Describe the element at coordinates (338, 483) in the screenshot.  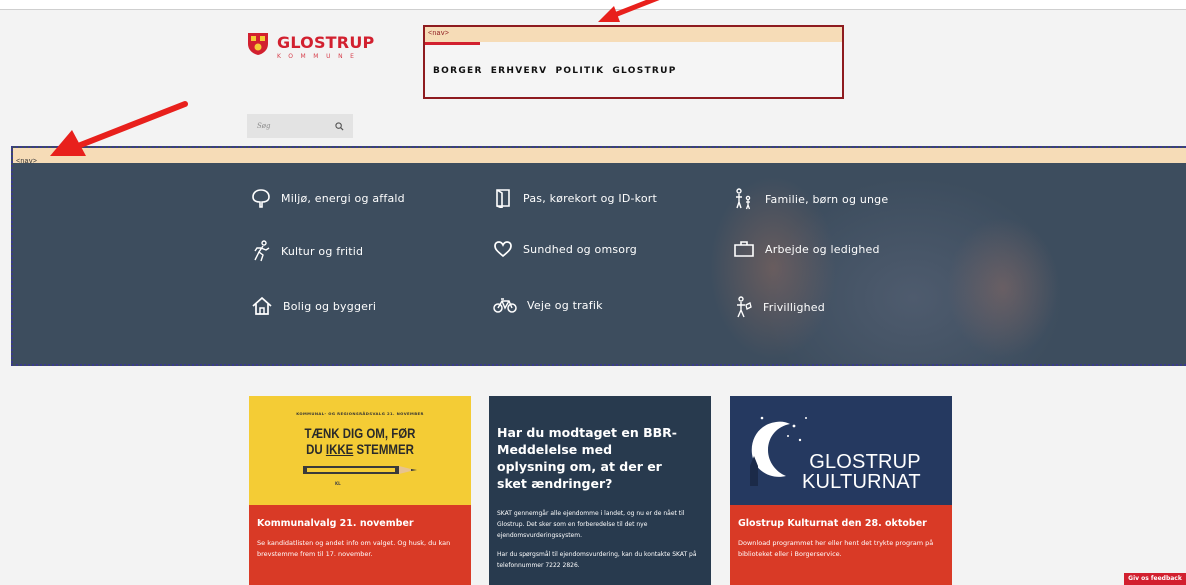
I see `poster-logos: KL` at that location.